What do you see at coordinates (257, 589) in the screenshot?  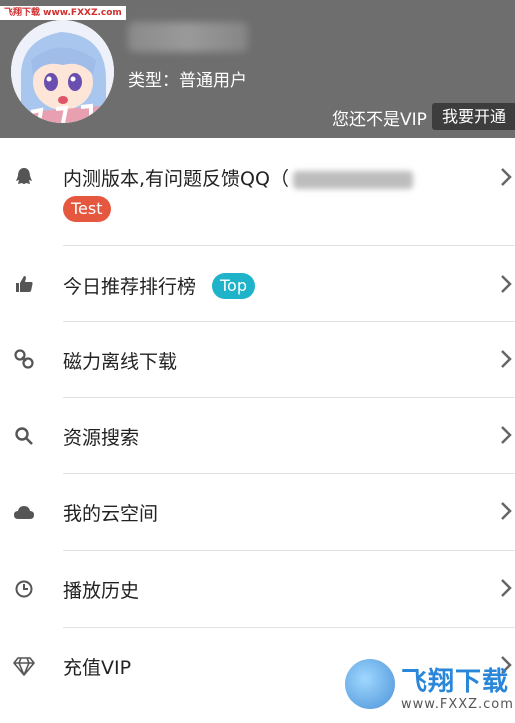 I see `list-item-play-history: 播放历史` at bounding box center [257, 589].